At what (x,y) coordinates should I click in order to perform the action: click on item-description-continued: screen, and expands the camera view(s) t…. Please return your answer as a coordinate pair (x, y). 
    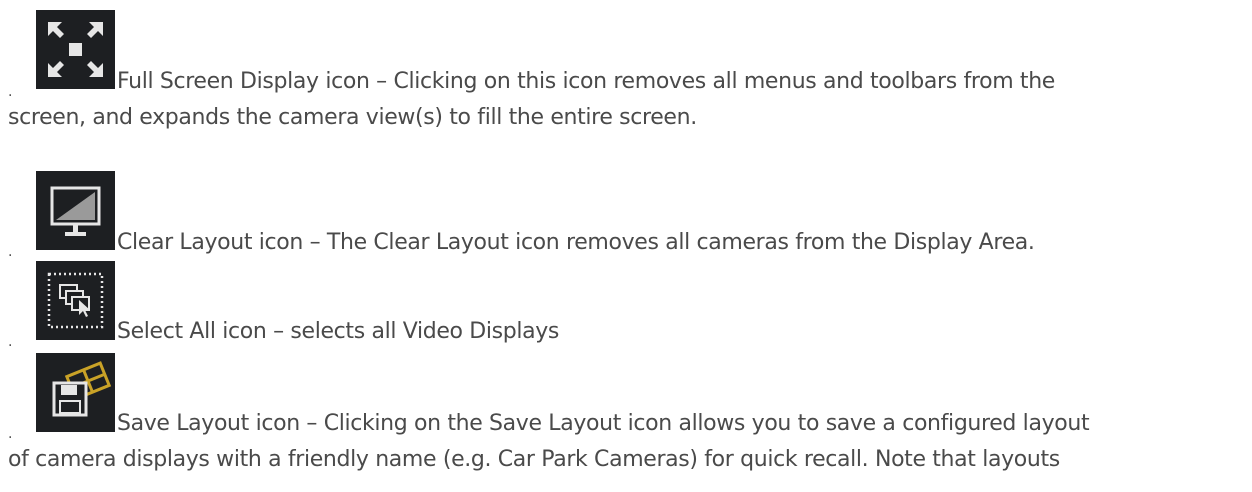
    Looking at the image, I should click on (352, 117).